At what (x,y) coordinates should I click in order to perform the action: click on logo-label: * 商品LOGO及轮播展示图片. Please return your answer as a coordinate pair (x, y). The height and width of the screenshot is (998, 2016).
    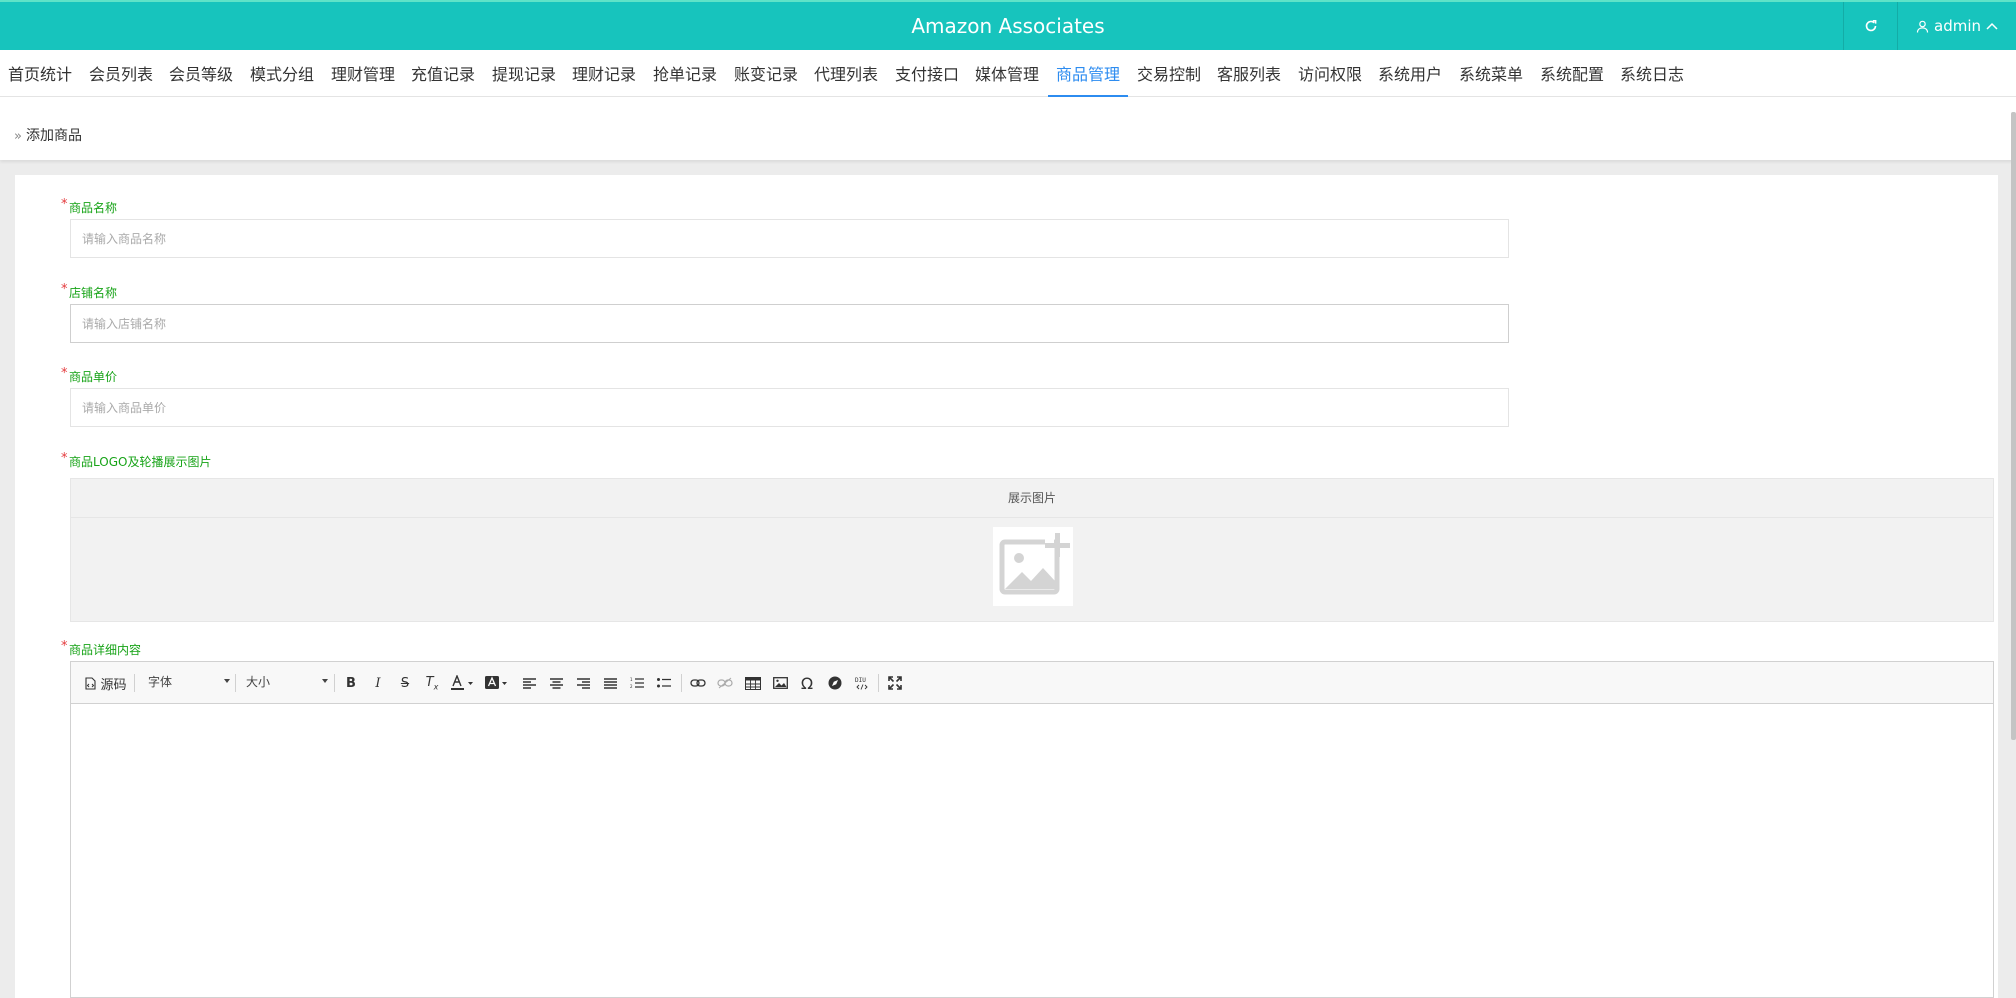
    Looking at the image, I should click on (136, 460).